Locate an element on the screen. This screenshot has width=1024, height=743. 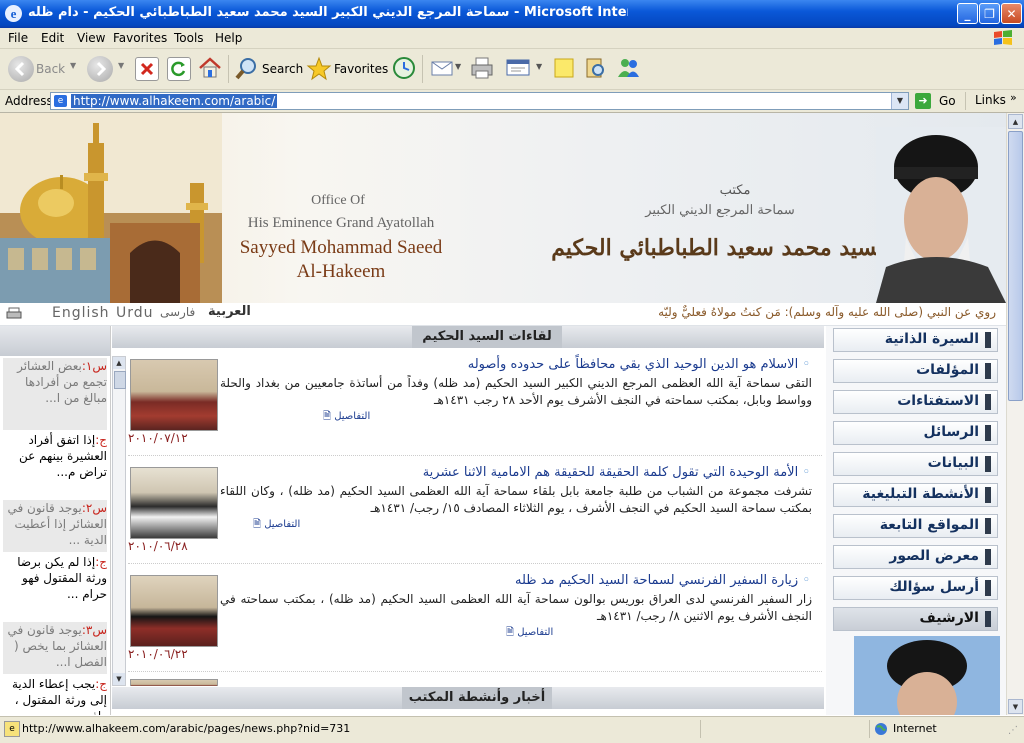
shrine-image is located at coordinates (111, 208).